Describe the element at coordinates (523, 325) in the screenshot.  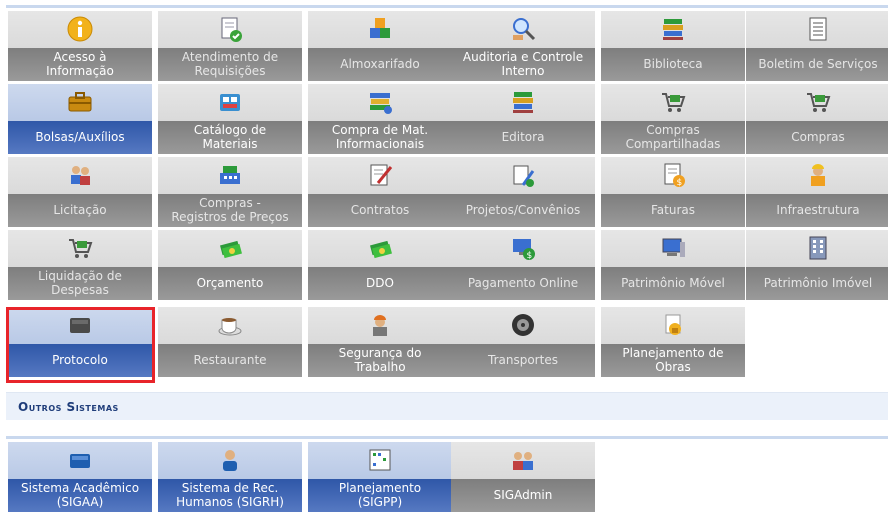
I see `wheel-icon` at that location.